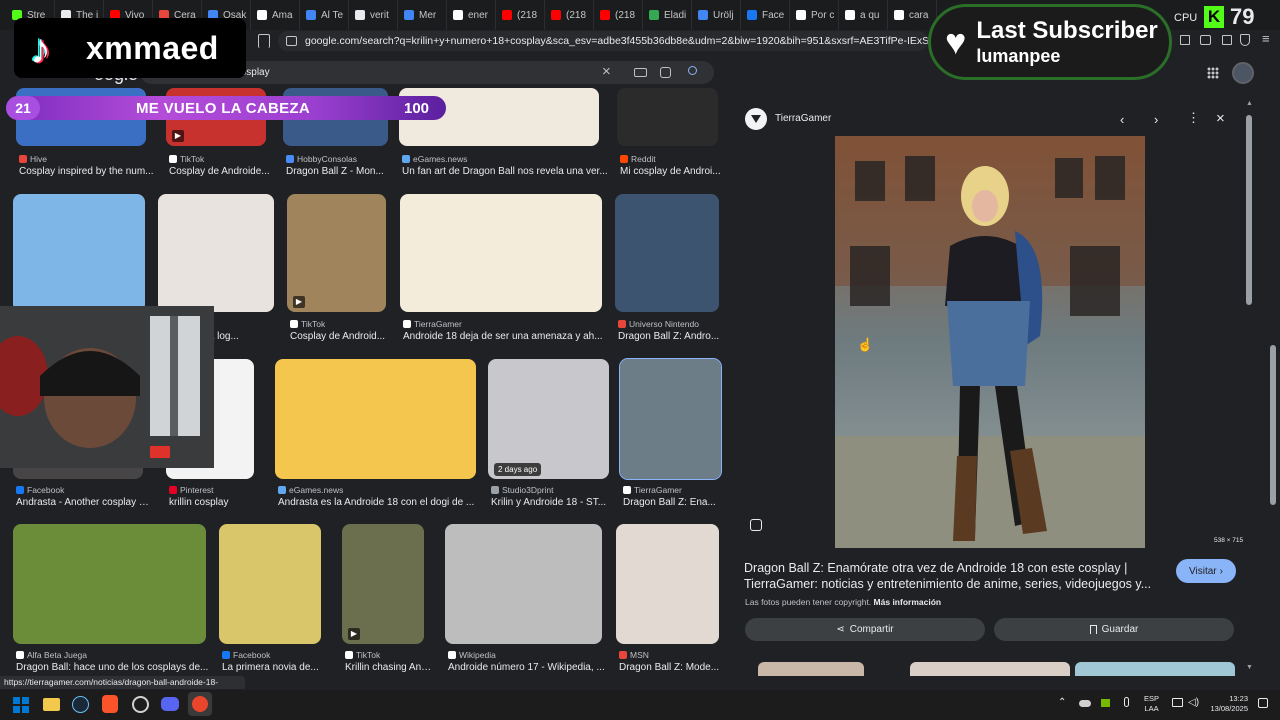 The width and height of the screenshot is (1280, 720). What do you see at coordinates (80, 704) in the screenshot?
I see `steam-icon` at bounding box center [80, 704].